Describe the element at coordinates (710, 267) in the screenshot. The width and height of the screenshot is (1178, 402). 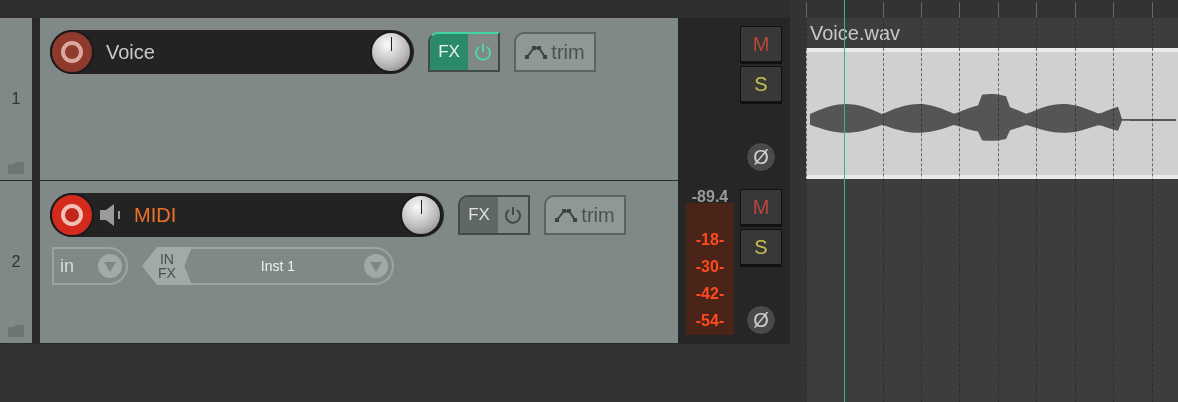
I see `meter-scale-label: -30-` at that location.